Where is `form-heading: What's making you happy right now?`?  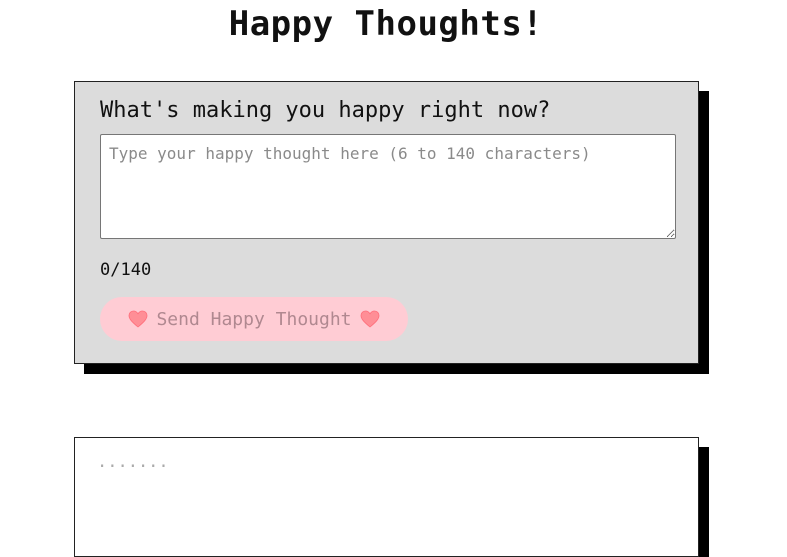
form-heading: What's making you happy right now? is located at coordinates (325, 110).